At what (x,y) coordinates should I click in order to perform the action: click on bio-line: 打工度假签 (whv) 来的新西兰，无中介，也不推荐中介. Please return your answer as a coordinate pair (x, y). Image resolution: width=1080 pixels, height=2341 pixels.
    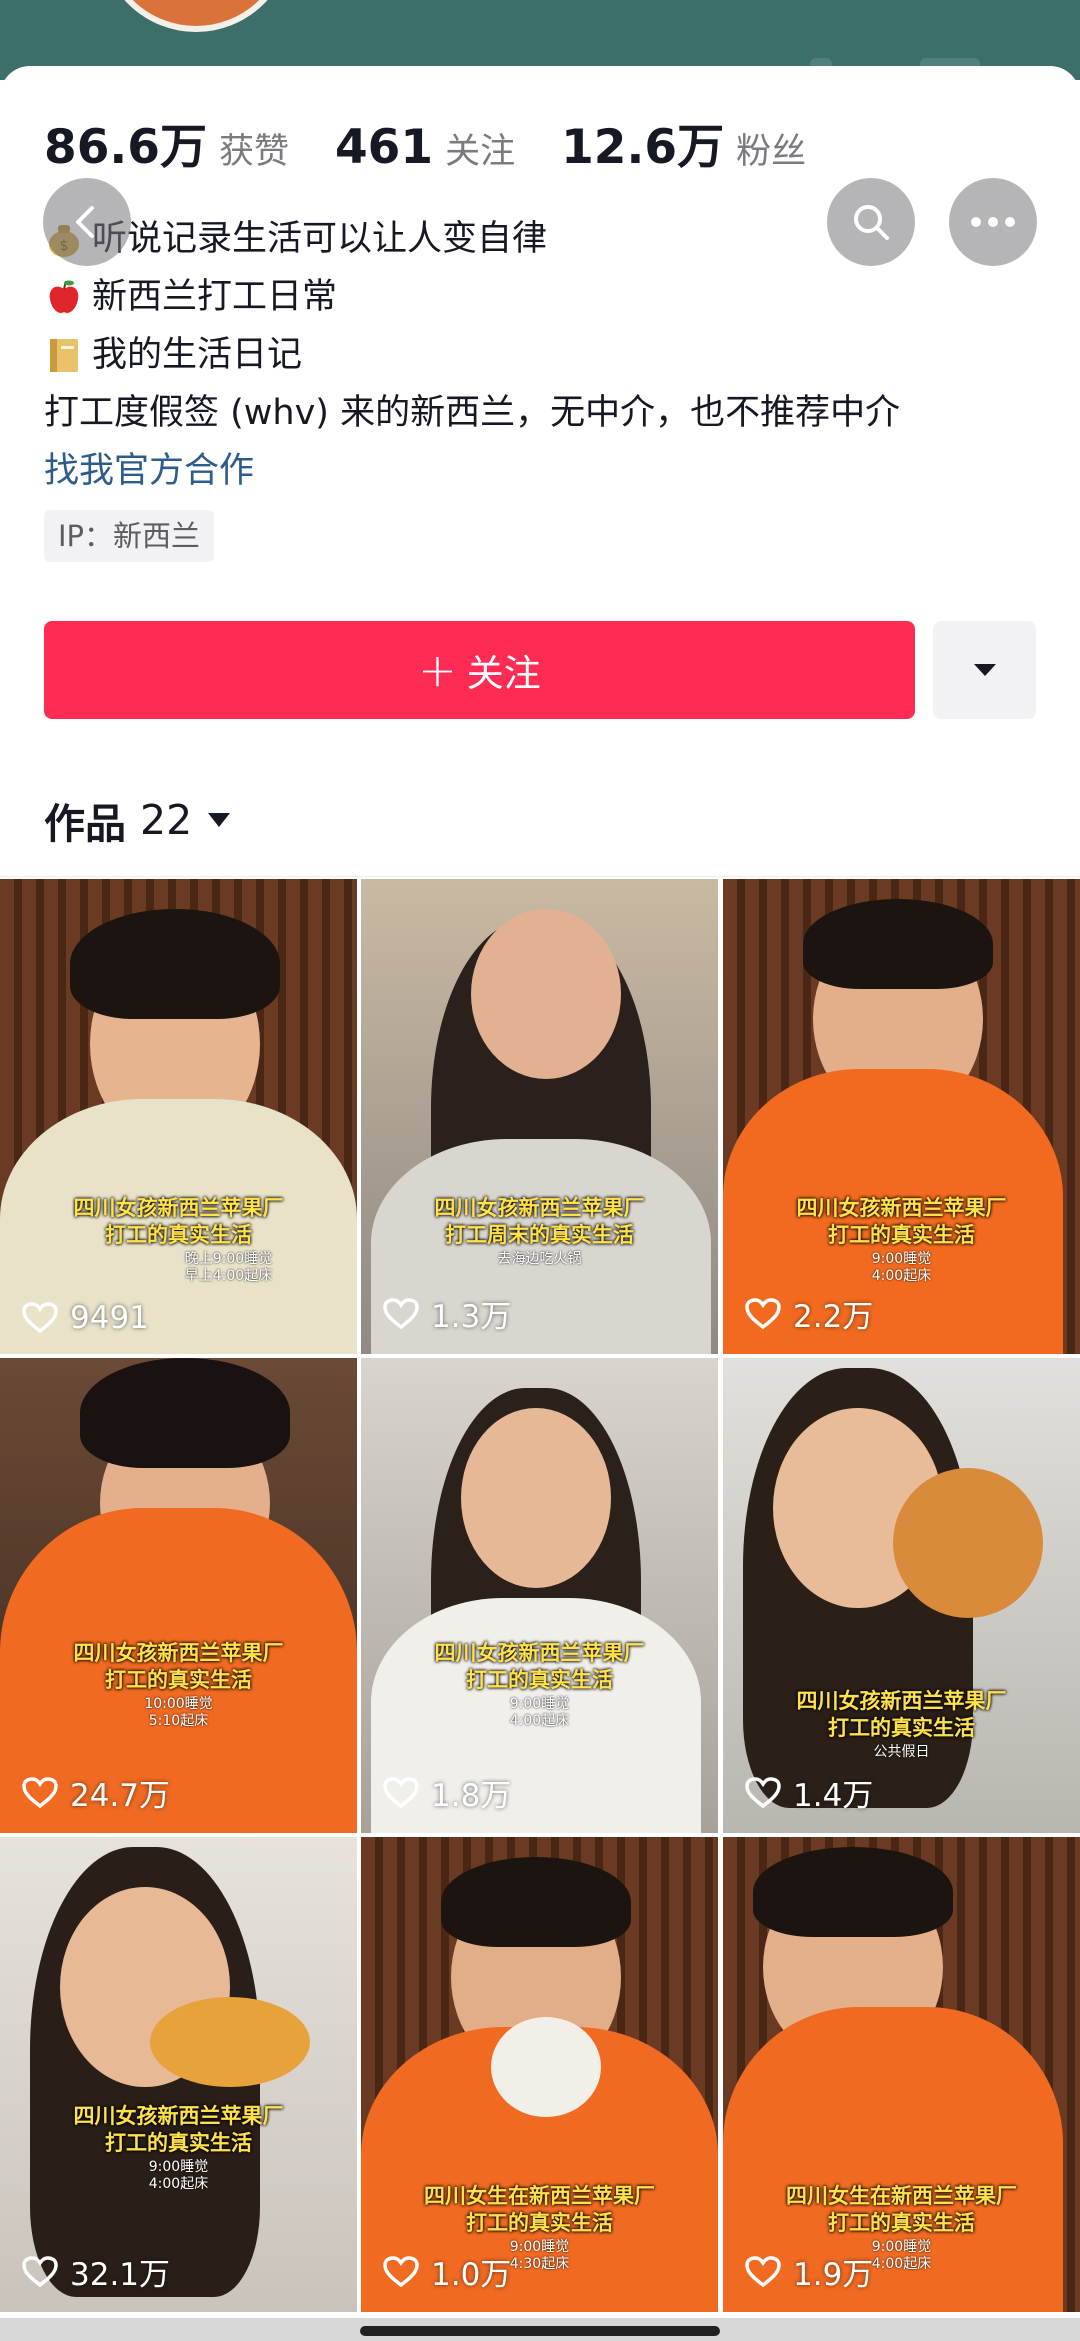
    Looking at the image, I should click on (544, 413).